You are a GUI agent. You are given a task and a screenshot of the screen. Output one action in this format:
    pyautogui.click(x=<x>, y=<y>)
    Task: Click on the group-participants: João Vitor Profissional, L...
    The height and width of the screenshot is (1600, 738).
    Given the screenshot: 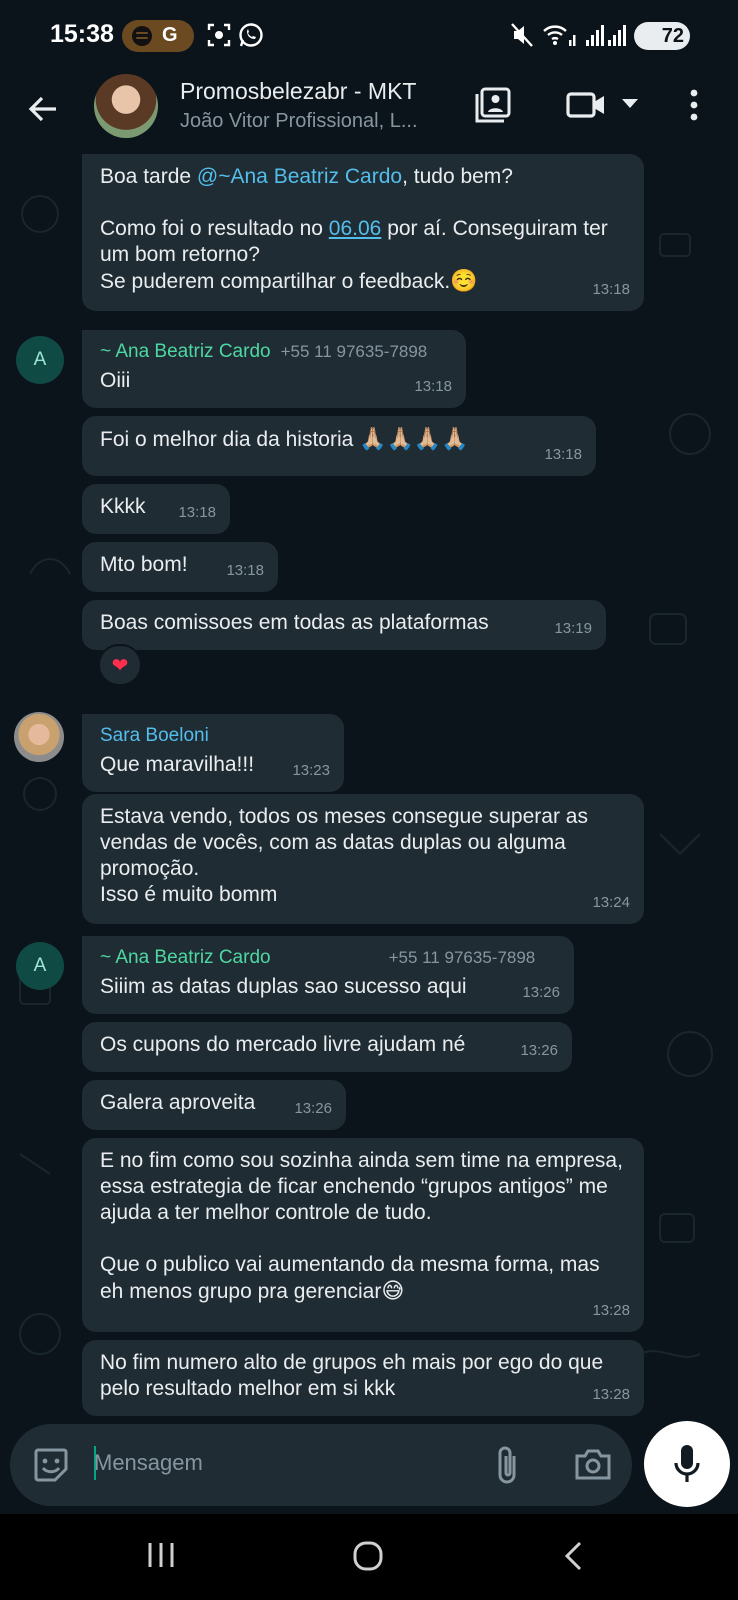 What is the action you would take?
    pyautogui.click(x=315, y=121)
    